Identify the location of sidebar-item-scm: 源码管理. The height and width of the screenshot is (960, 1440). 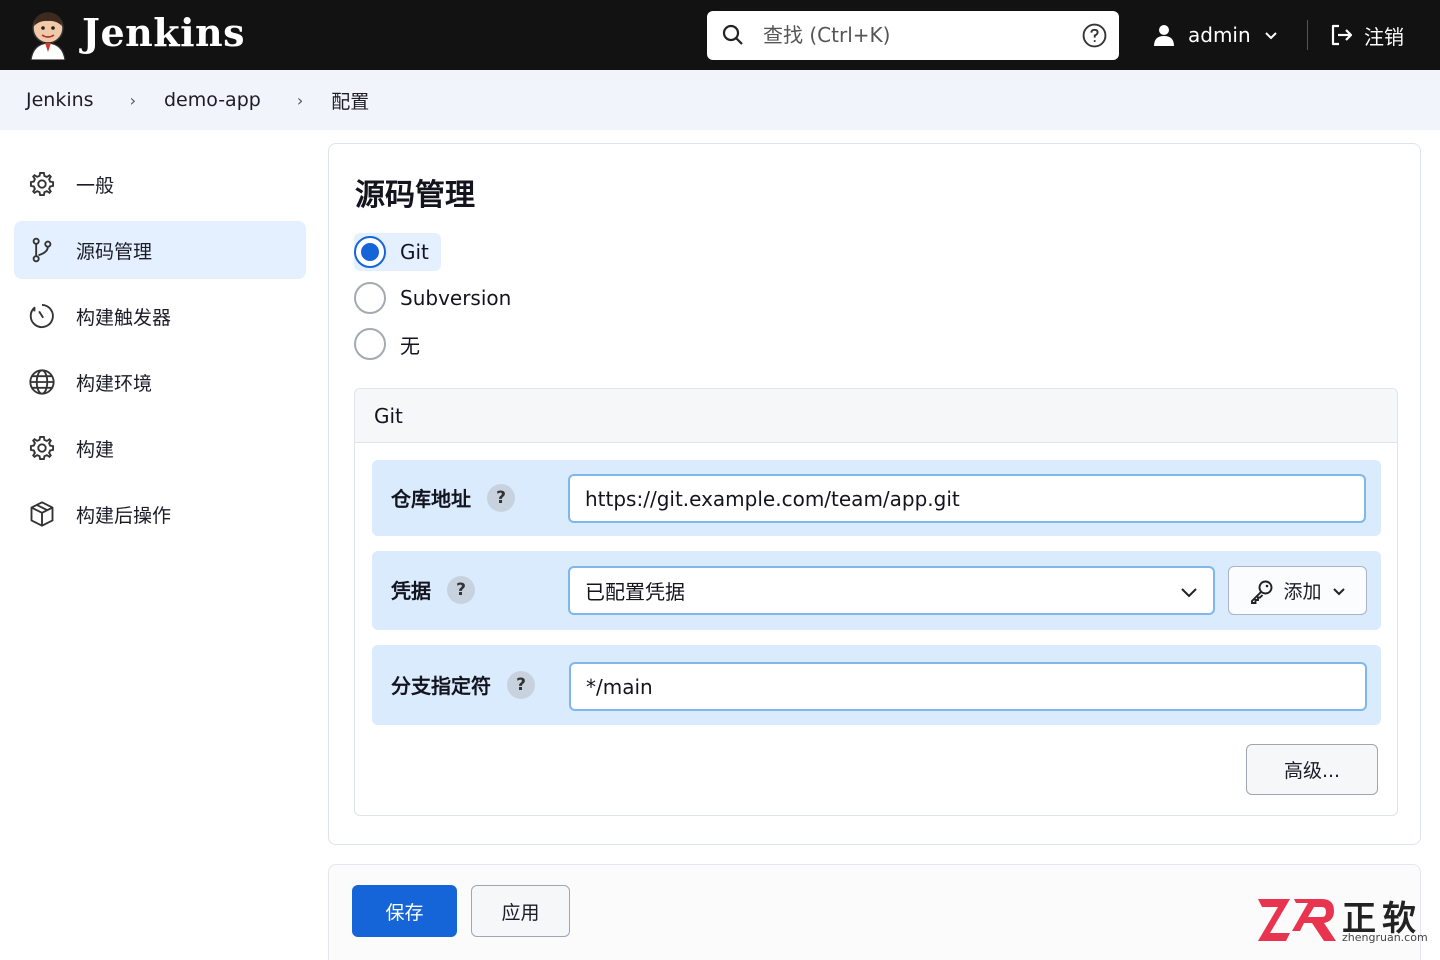
(160, 250).